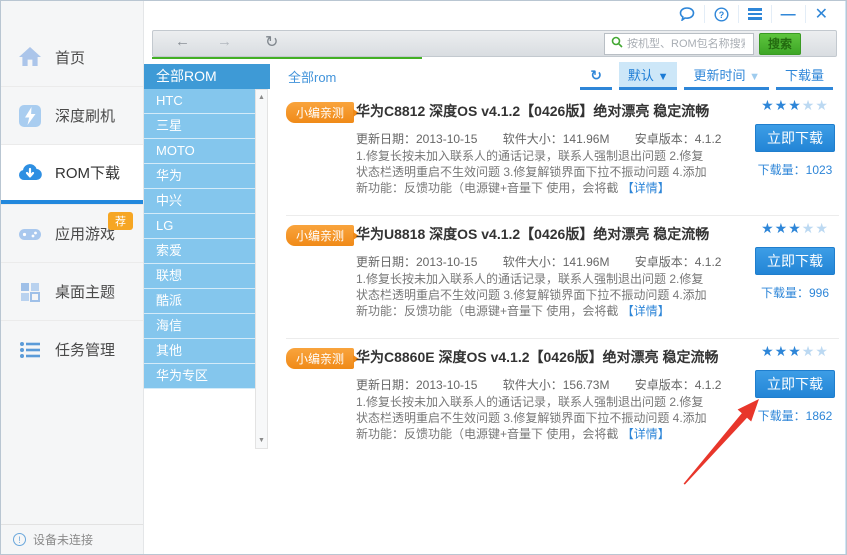  Describe the element at coordinates (820, 14) in the screenshot. I see `close-icon: ✕` at that location.